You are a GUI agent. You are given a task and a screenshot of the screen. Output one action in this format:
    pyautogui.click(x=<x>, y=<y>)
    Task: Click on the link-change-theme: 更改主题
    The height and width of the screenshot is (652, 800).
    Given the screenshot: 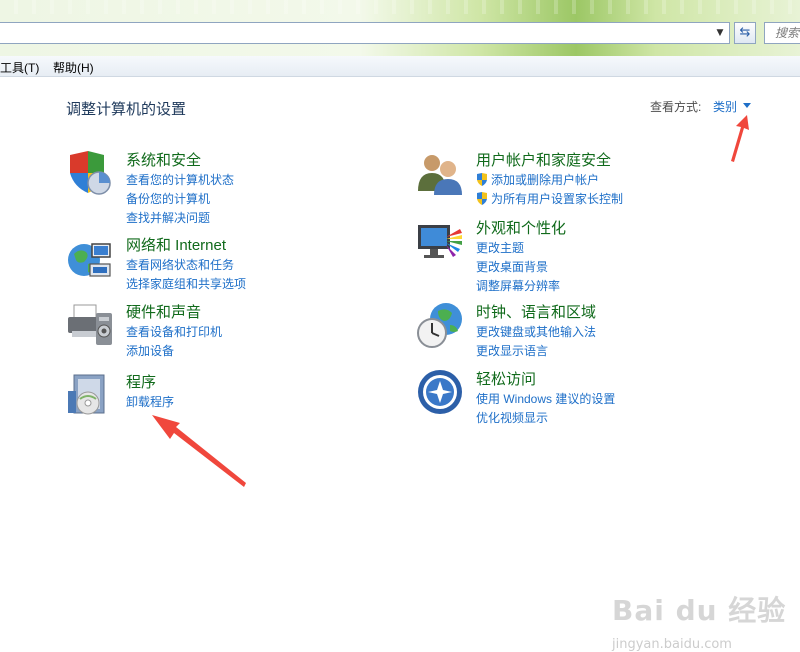 What is the action you would take?
    pyautogui.click(x=500, y=247)
    